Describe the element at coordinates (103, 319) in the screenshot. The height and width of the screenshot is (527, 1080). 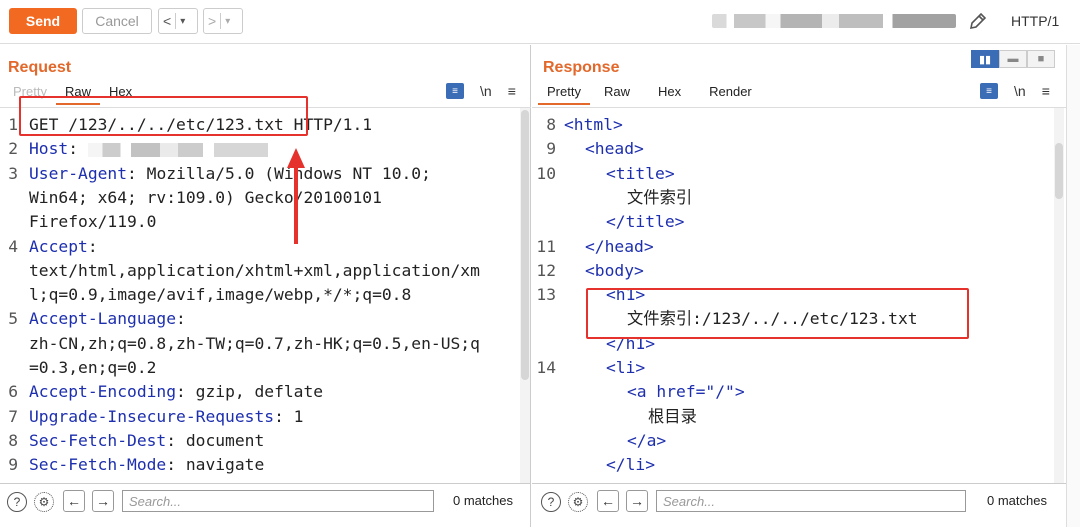
I see `header-name: Accept-Language` at that location.